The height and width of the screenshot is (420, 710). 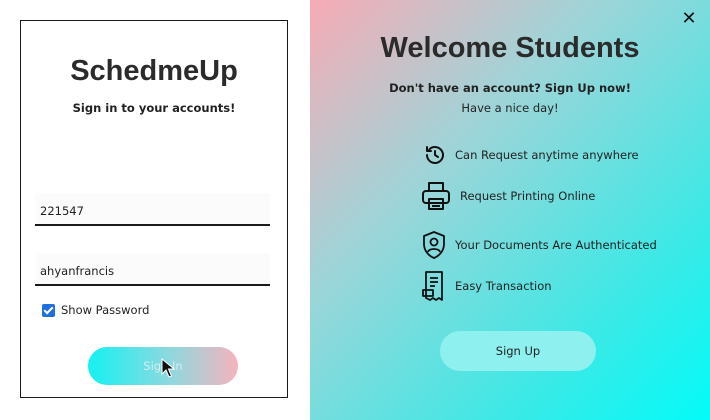 I want to click on welcome-title: Welcome Students, so click(x=510, y=48).